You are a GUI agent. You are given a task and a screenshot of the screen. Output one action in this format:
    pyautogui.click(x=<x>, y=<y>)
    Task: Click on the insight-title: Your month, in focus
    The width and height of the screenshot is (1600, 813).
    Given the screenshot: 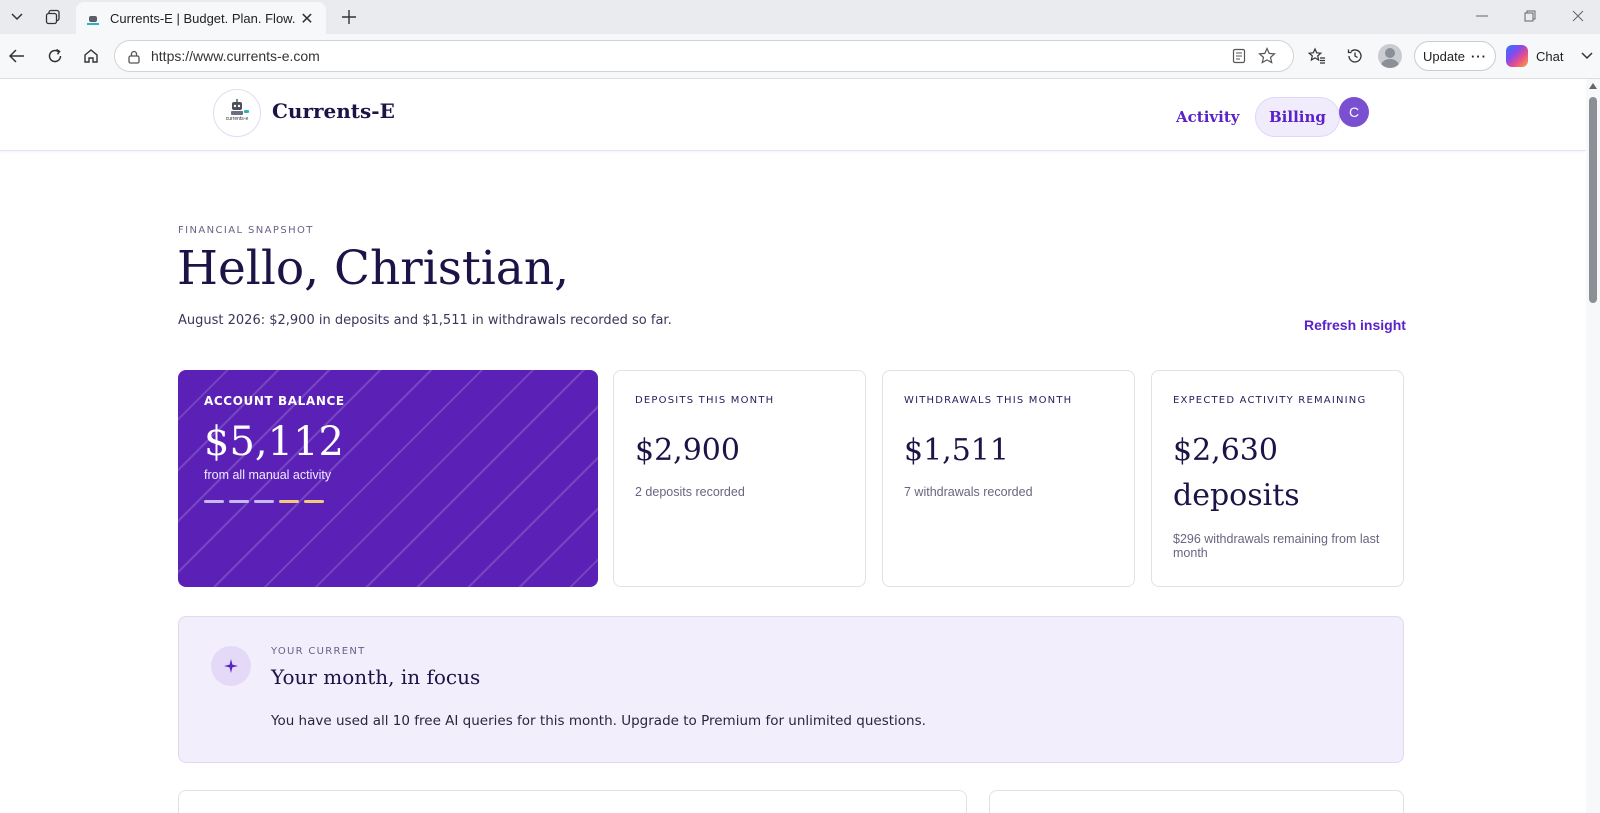 What is the action you would take?
    pyautogui.click(x=376, y=677)
    